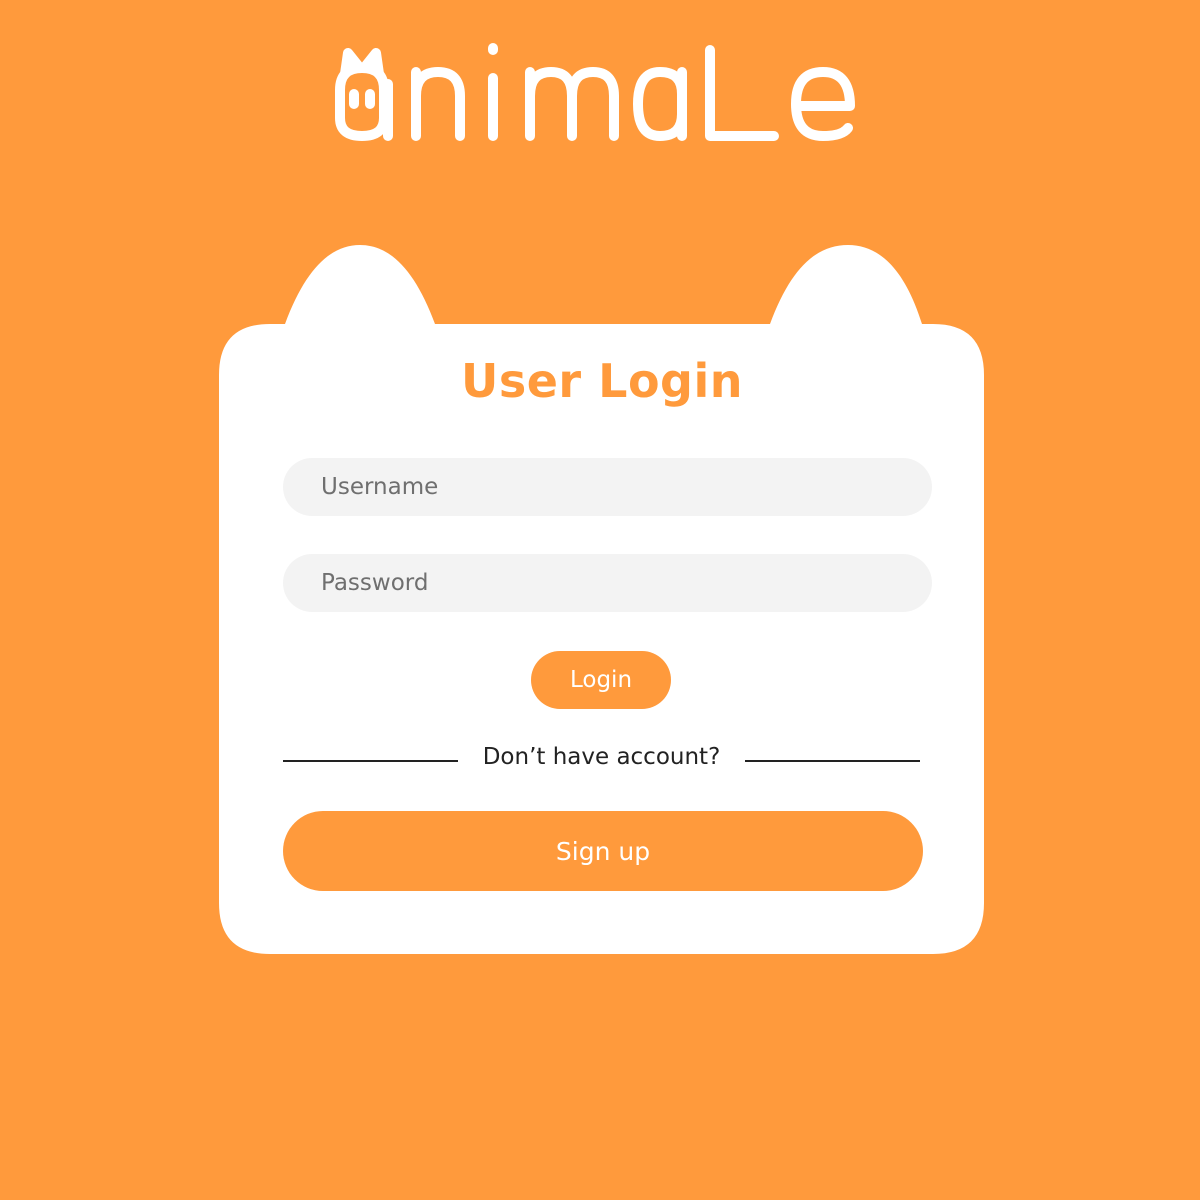 The image size is (1200, 1200). I want to click on divider-line-right, so click(832, 761).